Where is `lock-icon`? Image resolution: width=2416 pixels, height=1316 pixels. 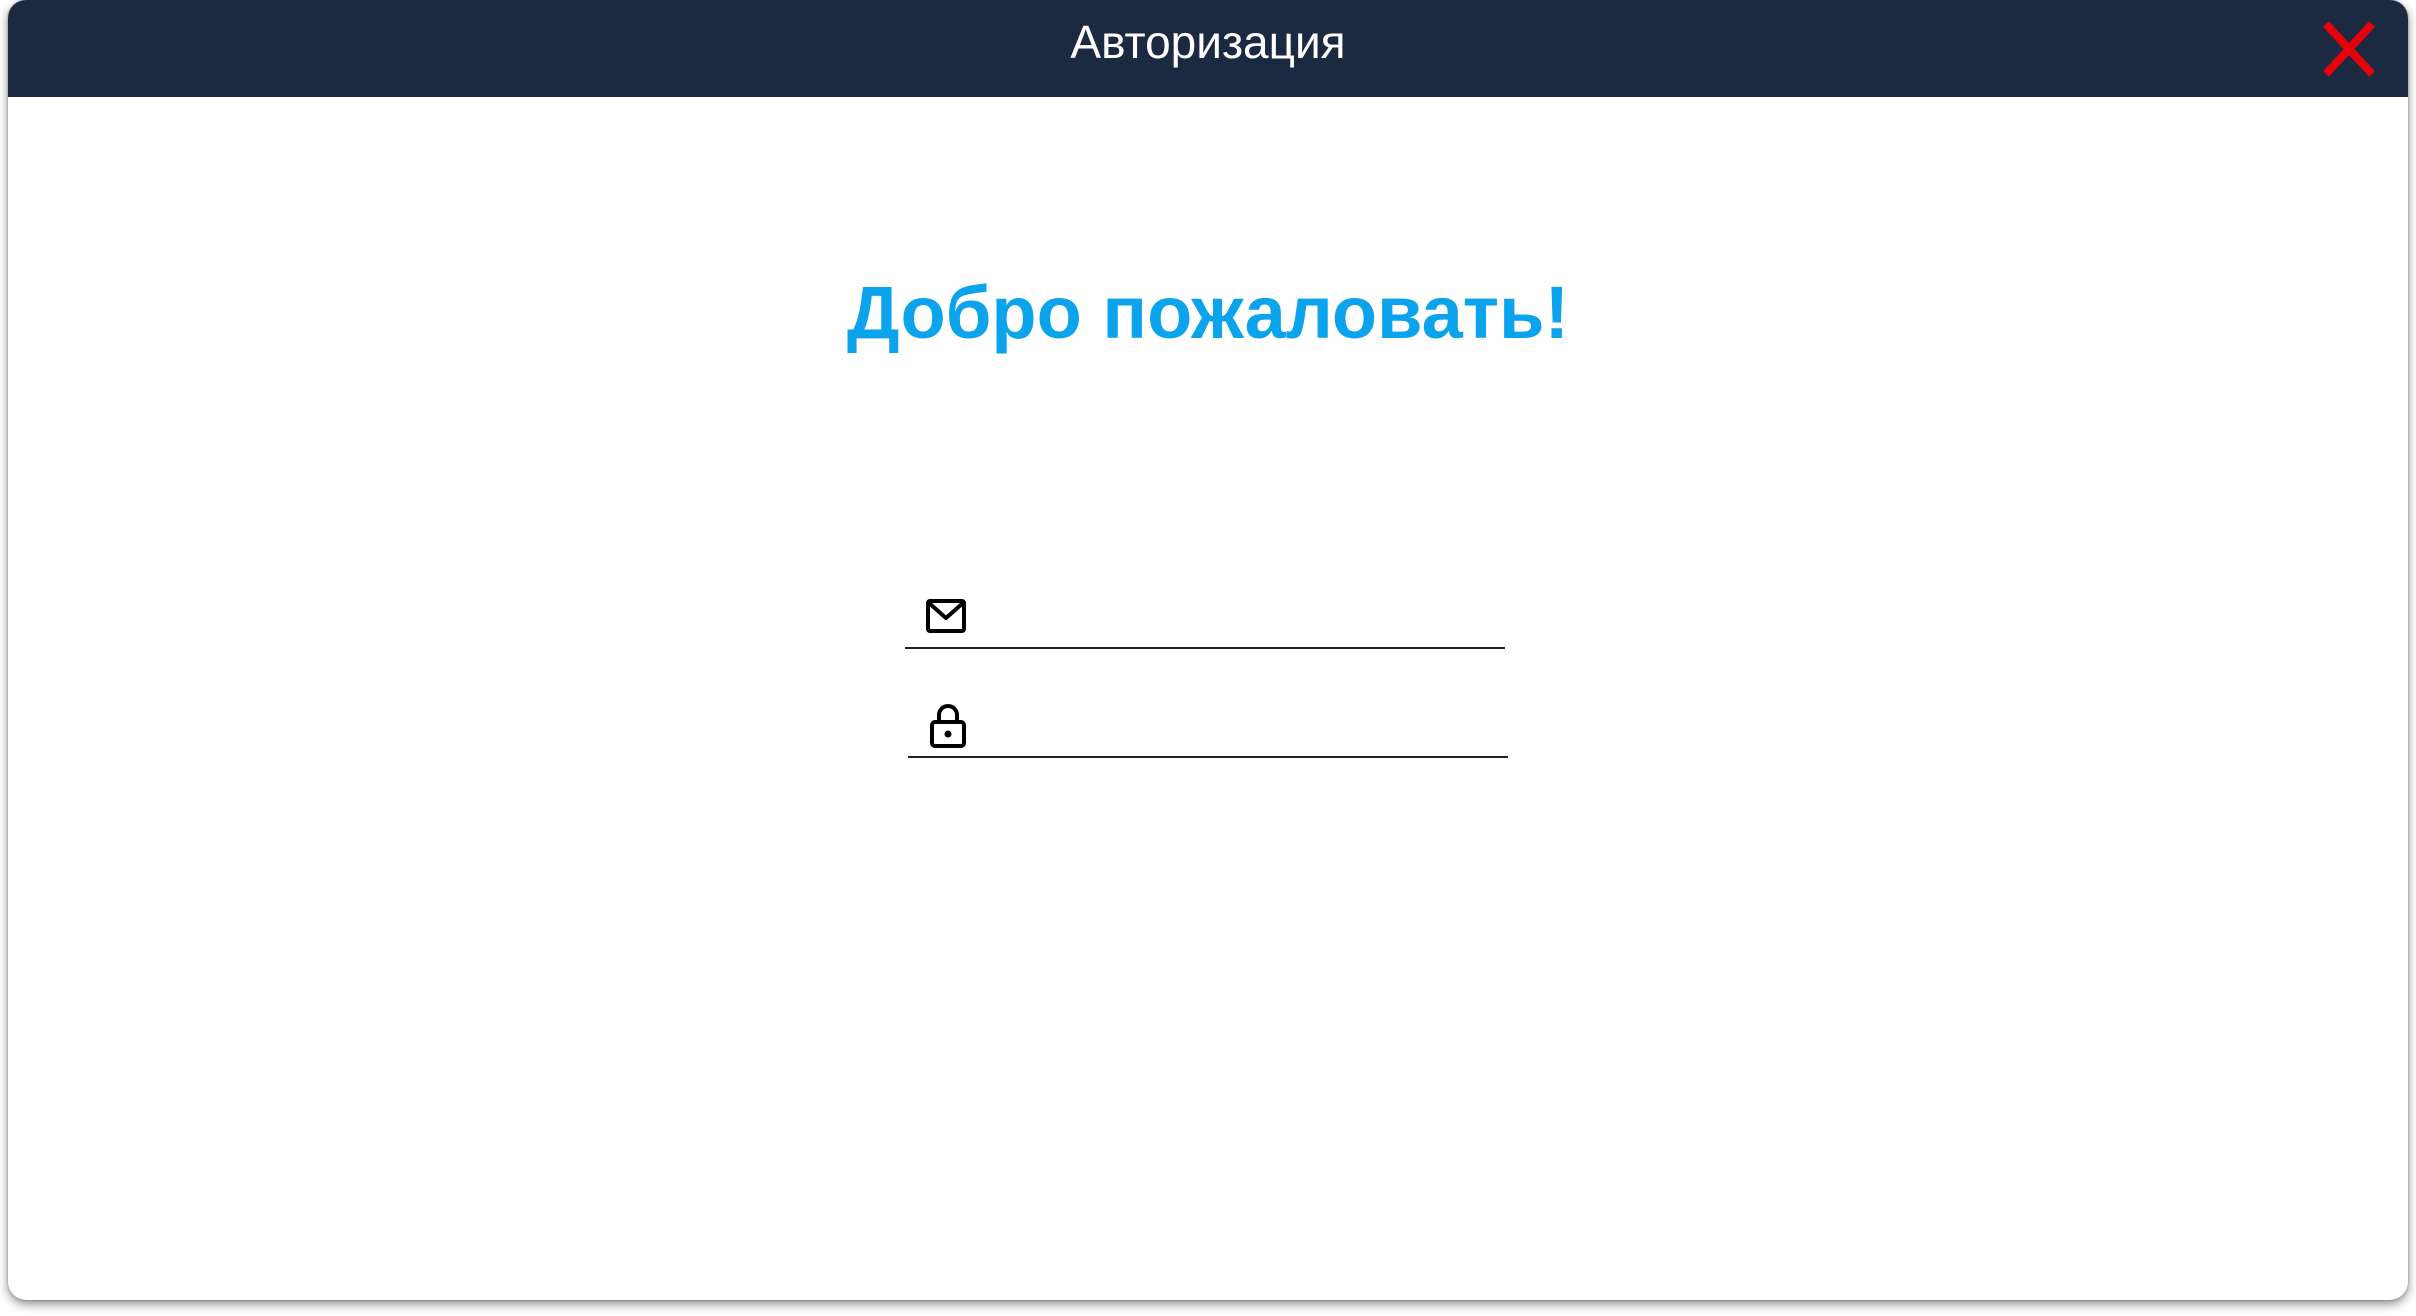
lock-icon is located at coordinates (948, 725).